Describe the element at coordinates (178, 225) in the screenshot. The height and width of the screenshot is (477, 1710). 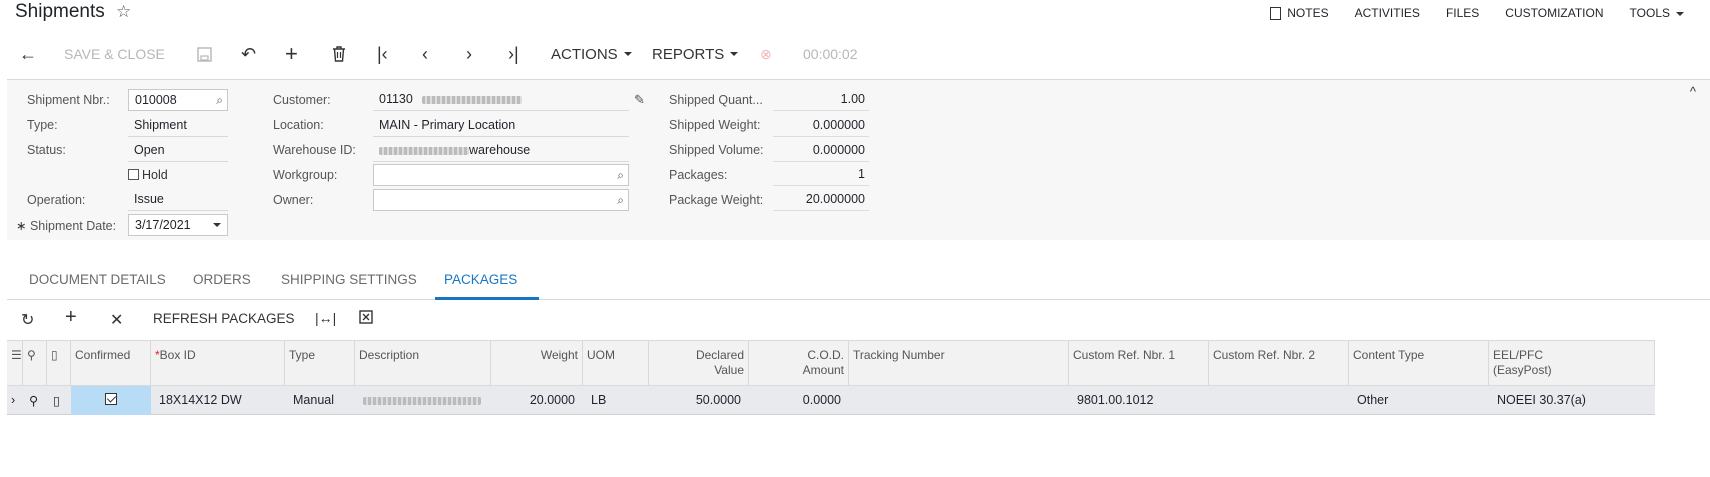
I see `shipment-date-field: 3/17/2021` at that location.